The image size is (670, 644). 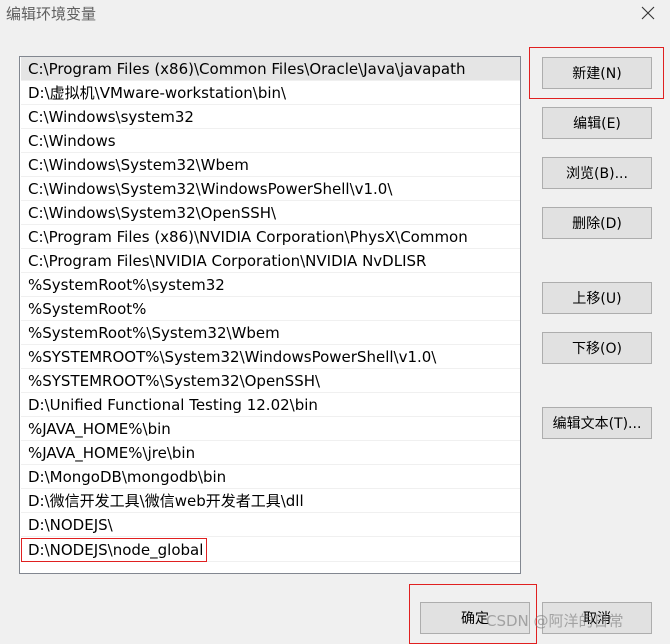 I want to click on new-button: 新建(N), so click(x=597, y=73).